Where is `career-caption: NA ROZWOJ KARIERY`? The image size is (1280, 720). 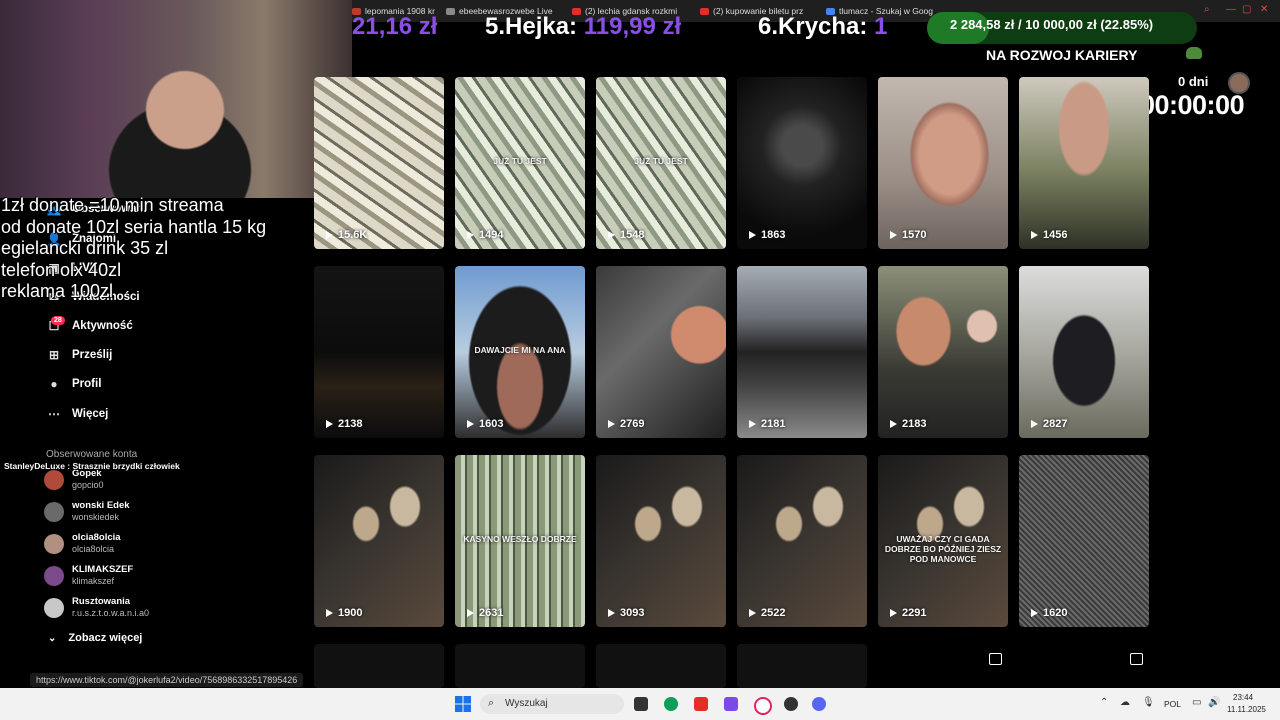 career-caption: NA ROZWOJ KARIERY is located at coordinates (1062, 55).